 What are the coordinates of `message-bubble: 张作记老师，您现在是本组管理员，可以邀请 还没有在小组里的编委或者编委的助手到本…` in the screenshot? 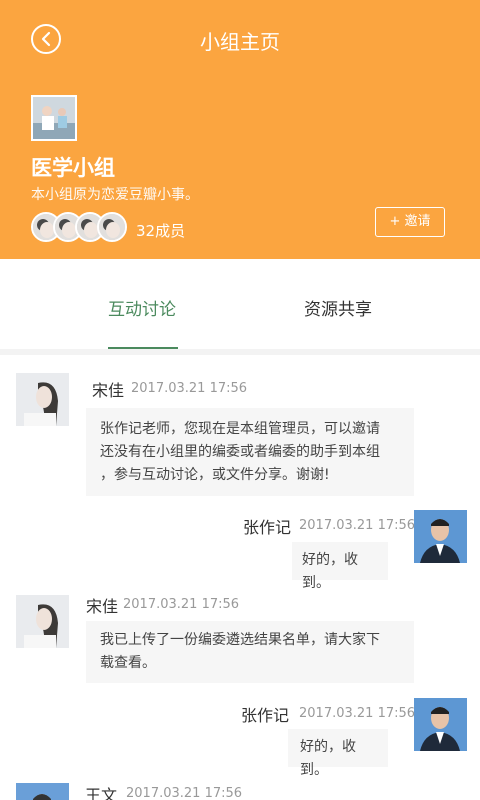 It's located at (250, 452).